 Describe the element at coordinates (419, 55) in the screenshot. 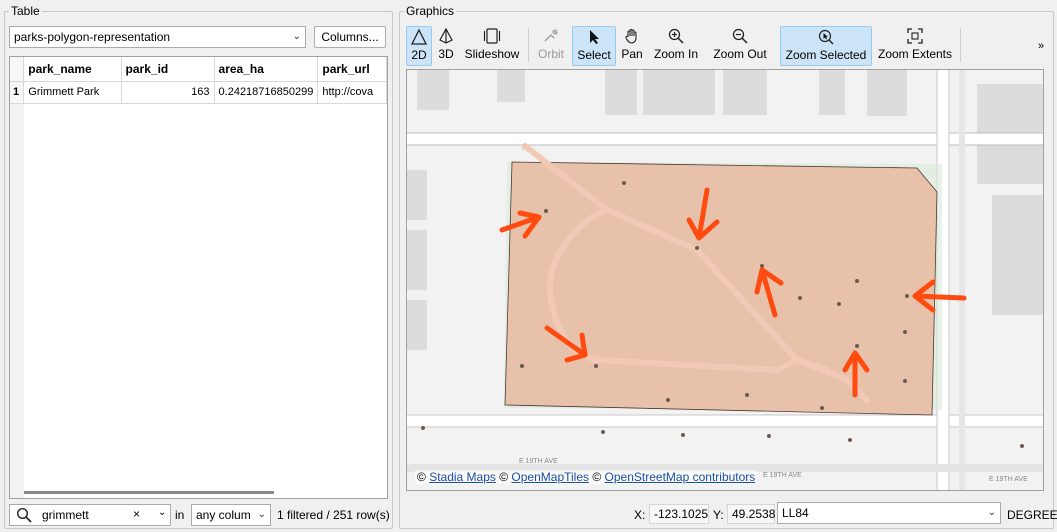

I see `2d-label: 2D` at that location.